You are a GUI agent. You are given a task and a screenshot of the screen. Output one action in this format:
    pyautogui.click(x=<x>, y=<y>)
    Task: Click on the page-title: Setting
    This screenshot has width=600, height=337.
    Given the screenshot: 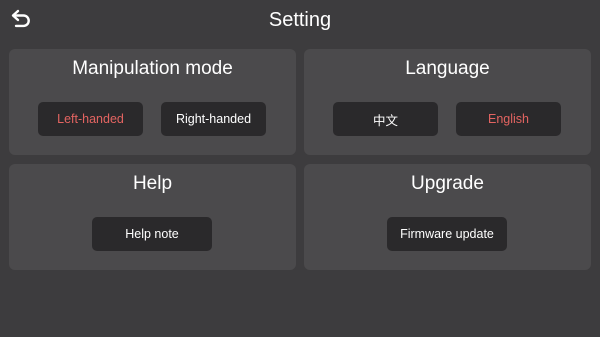 What is the action you would take?
    pyautogui.click(x=300, y=20)
    